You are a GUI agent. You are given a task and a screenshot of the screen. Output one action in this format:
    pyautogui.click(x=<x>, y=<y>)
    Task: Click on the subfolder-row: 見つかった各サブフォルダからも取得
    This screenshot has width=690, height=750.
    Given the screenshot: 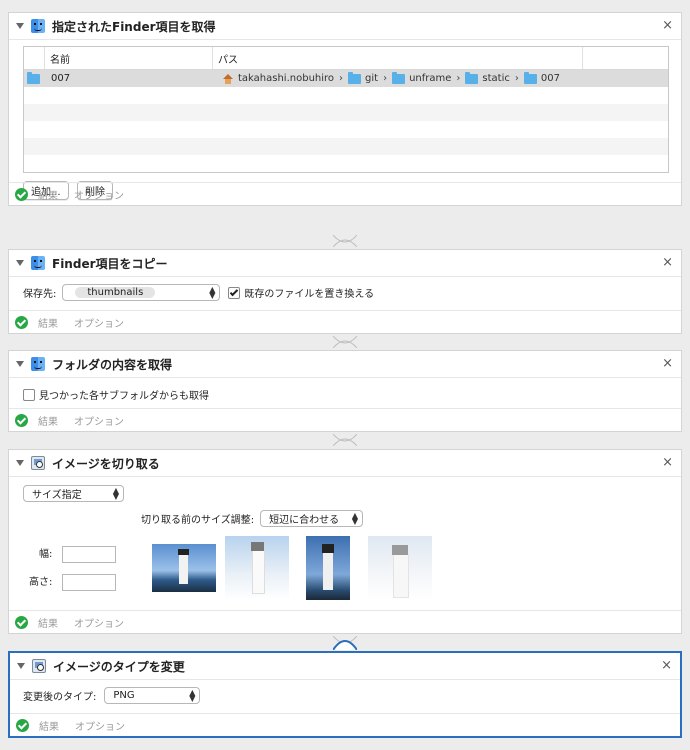 What is the action you would take?
    pyautogui.click(x=116, y=394)
    